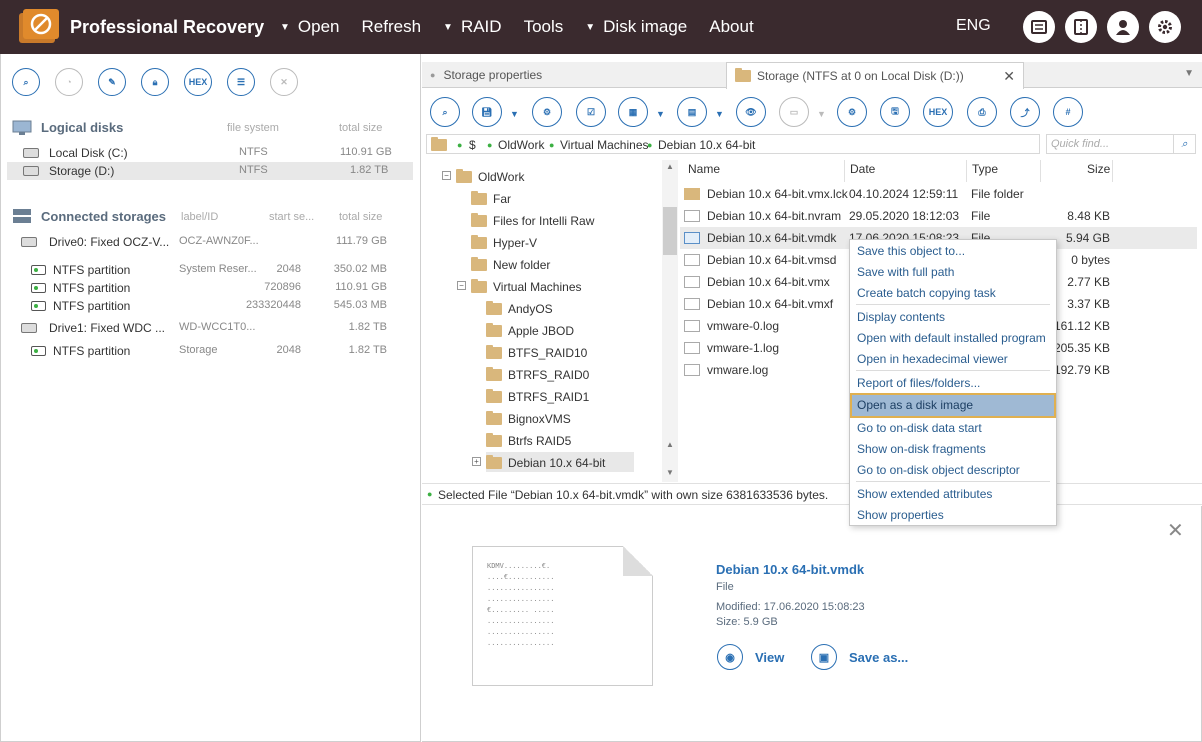  Describe the element at coordinates (953, 470) in the screenshot. I see `context-menu-item: Go to on-disk object descriptor` at that location.